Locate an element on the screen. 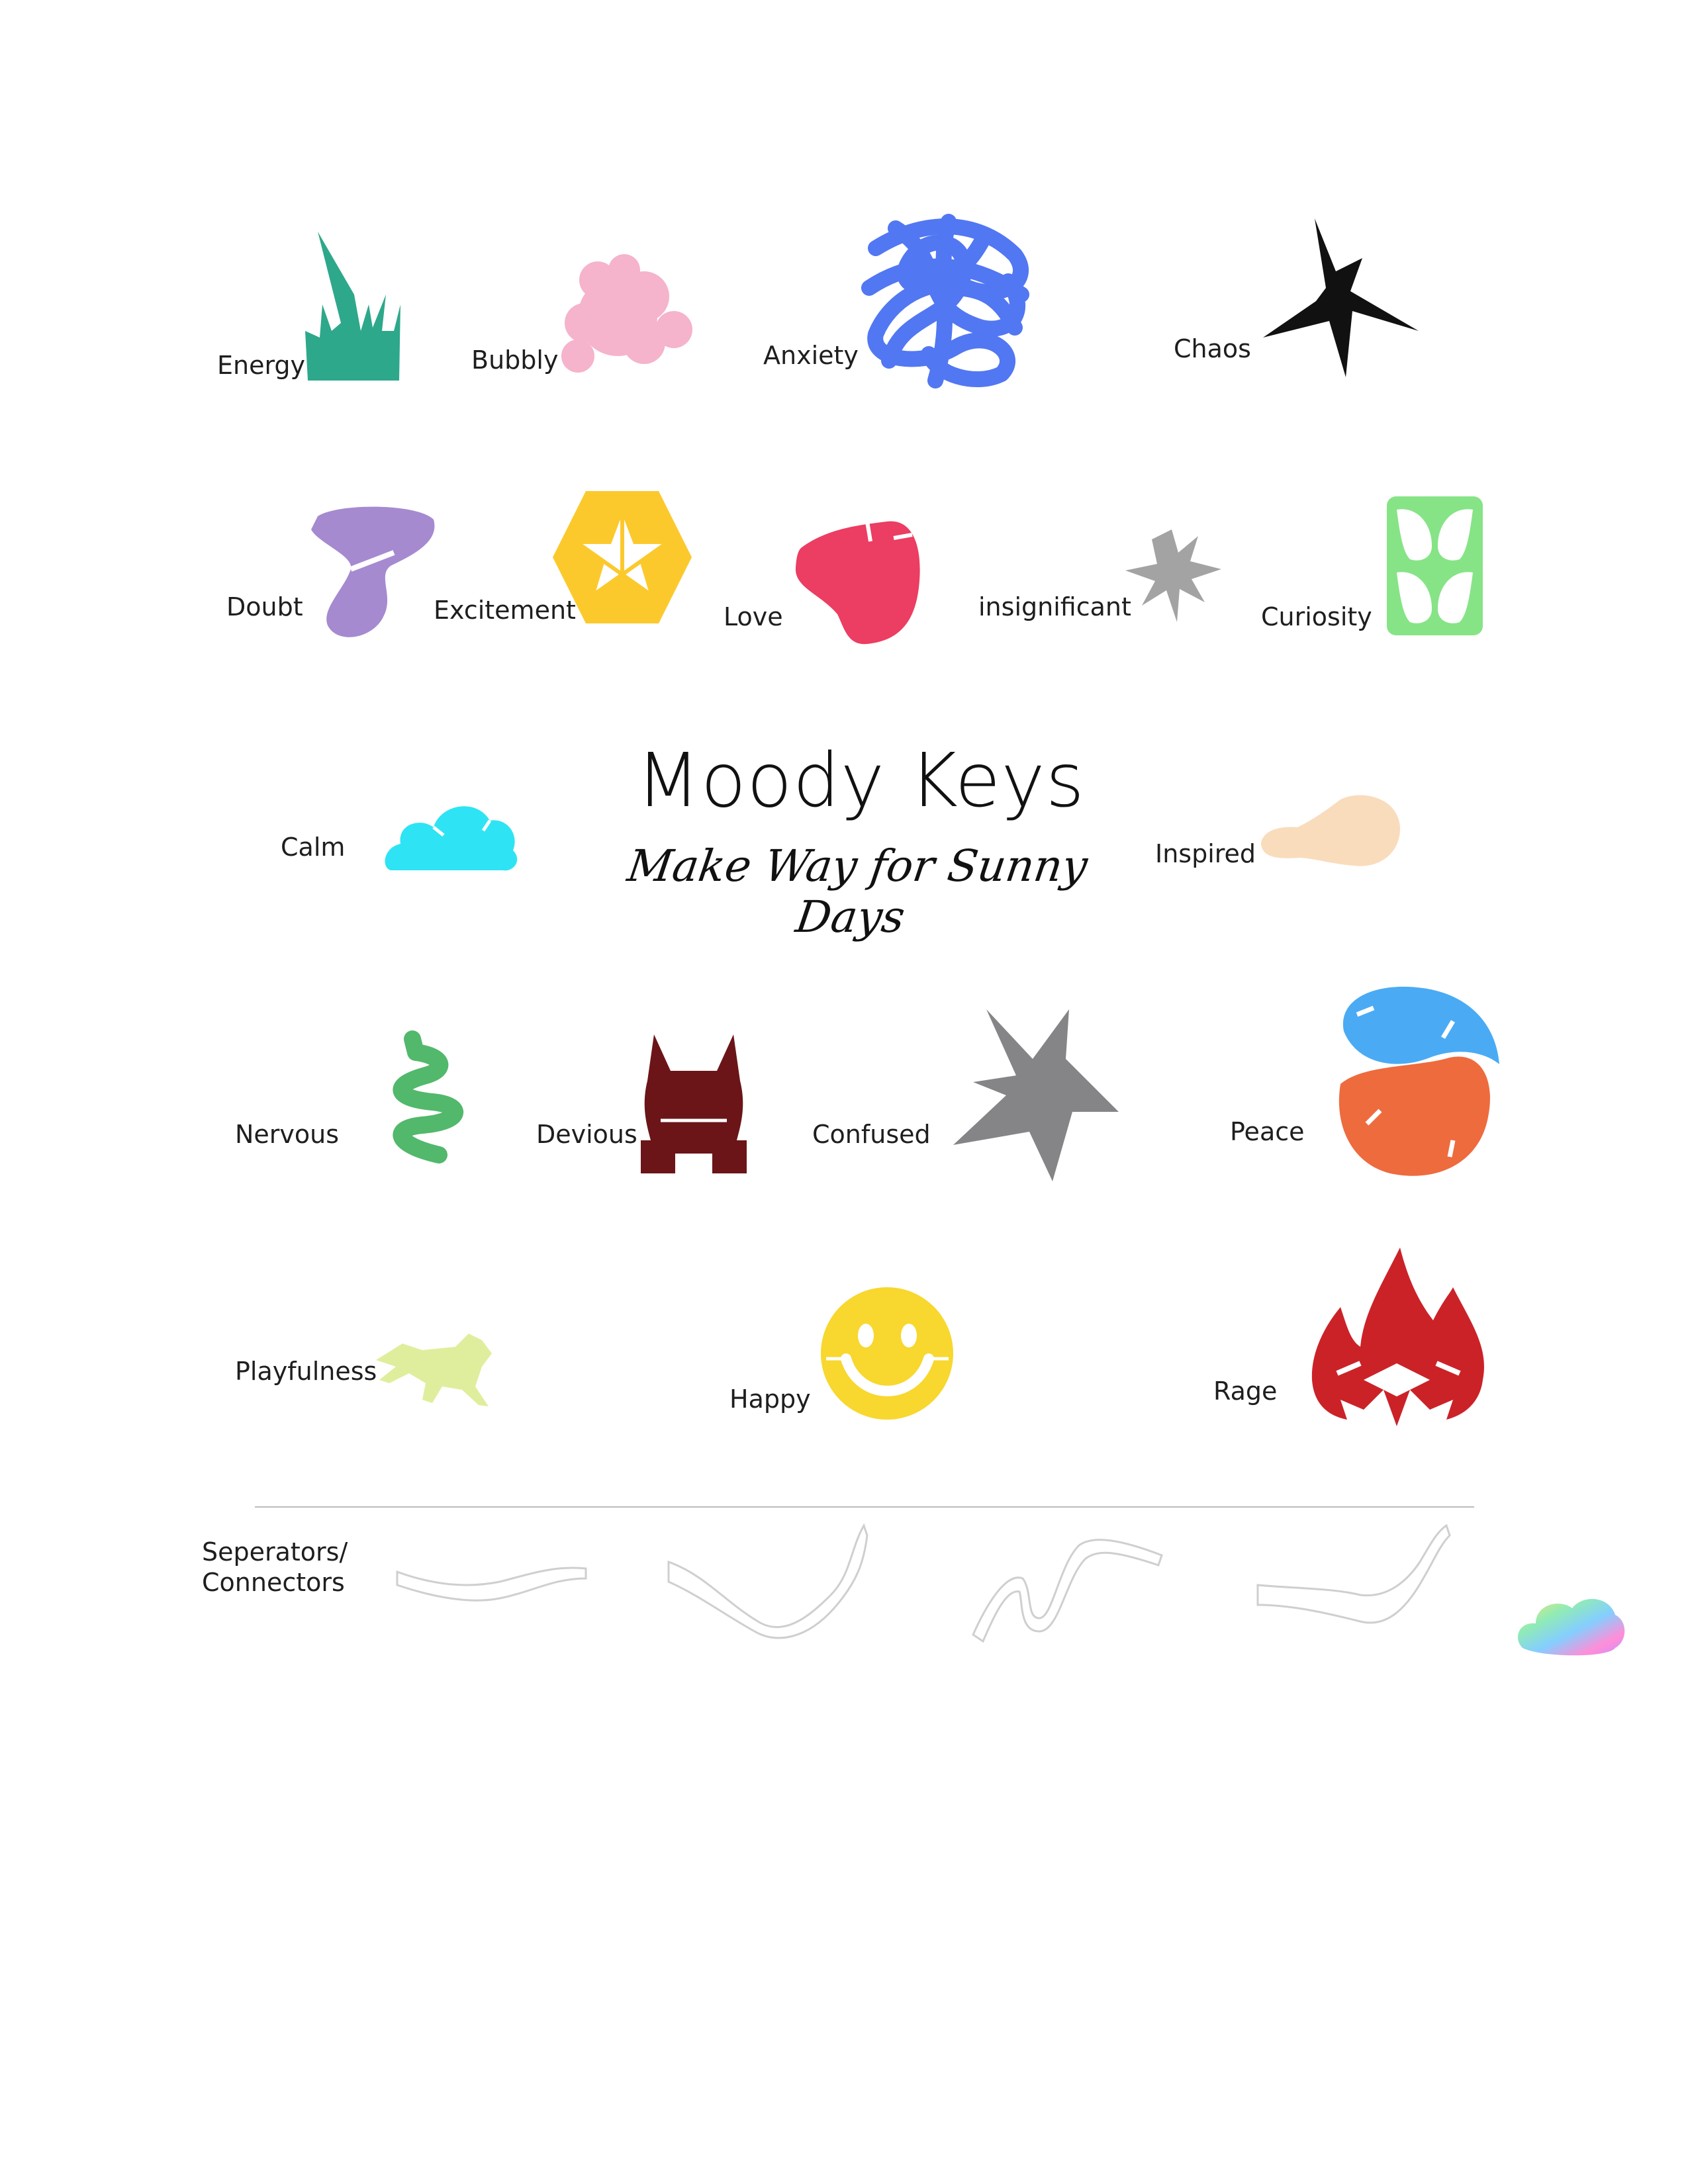 This screenshot has width=1688, height=2184. label-devious: Devious is located at coordinates (586, 1134).